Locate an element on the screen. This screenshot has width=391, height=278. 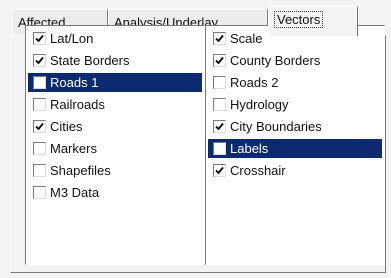
checkbox-county-borders is located at coordinates (219, 60).